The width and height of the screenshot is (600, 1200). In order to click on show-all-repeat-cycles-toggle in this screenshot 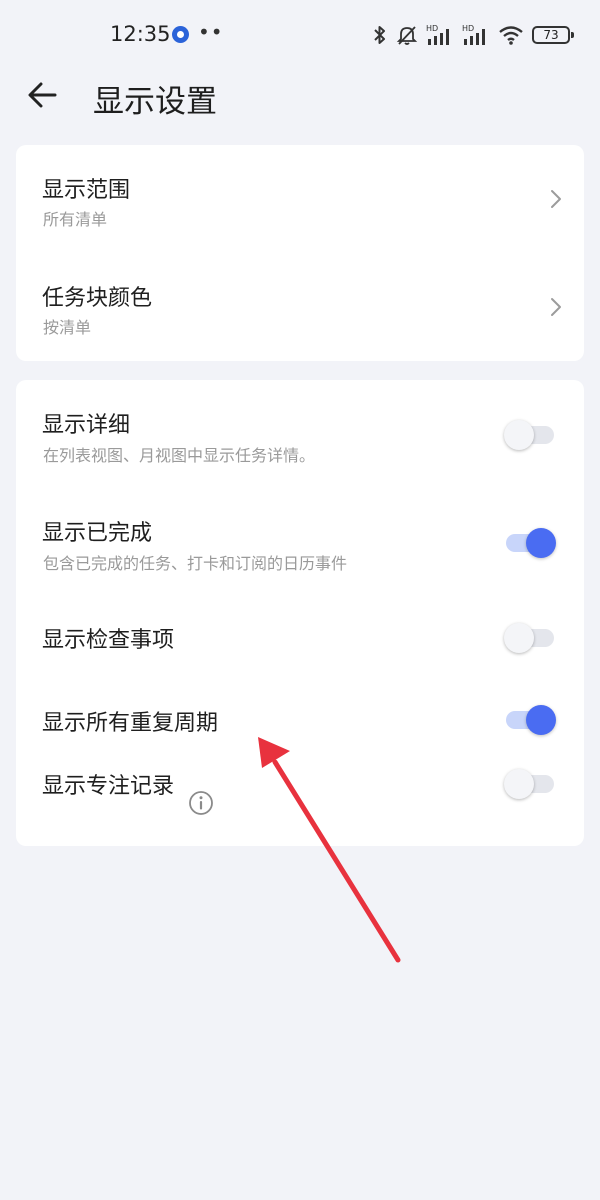, I will do `click(531, 720)`.